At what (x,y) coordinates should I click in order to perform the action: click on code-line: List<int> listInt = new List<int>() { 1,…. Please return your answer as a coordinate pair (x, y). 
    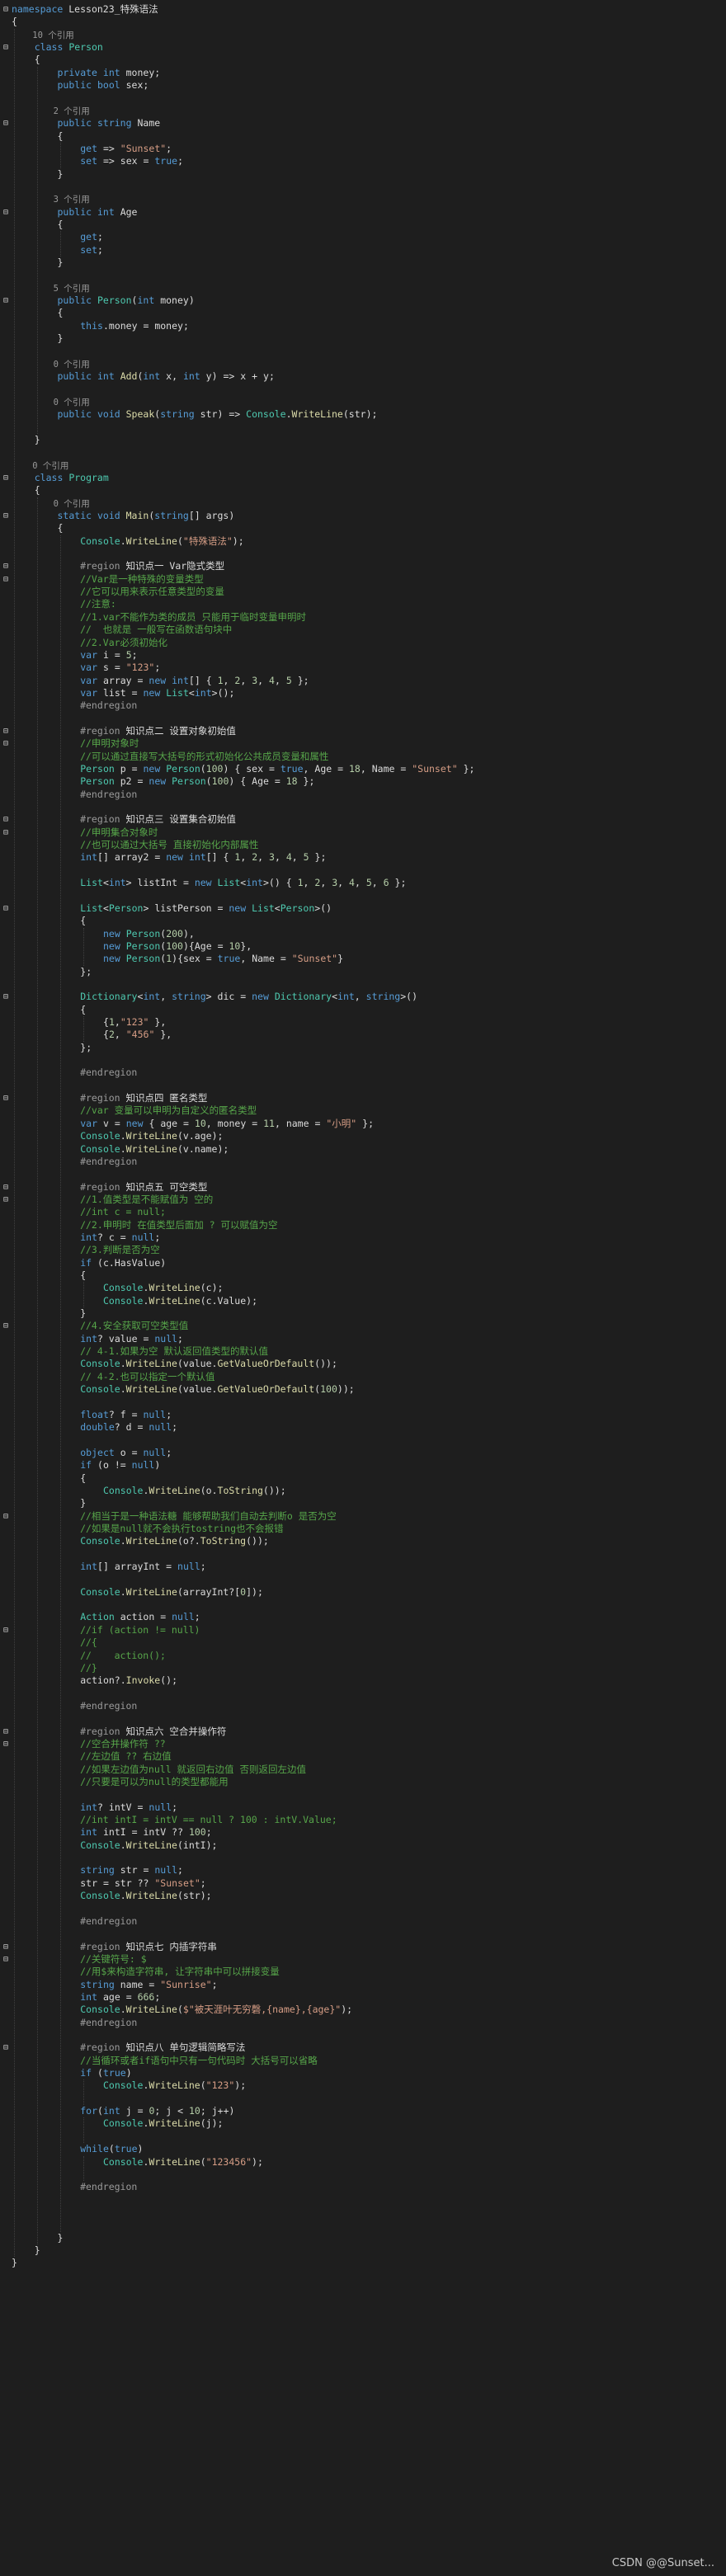
    Looking at the image, I should click on (355, 883).